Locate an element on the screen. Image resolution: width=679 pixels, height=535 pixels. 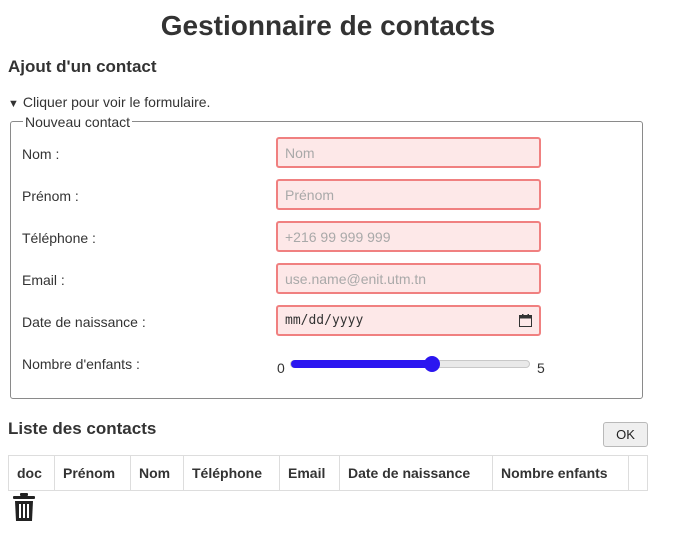
email-input is located at coordinates (408, 278).